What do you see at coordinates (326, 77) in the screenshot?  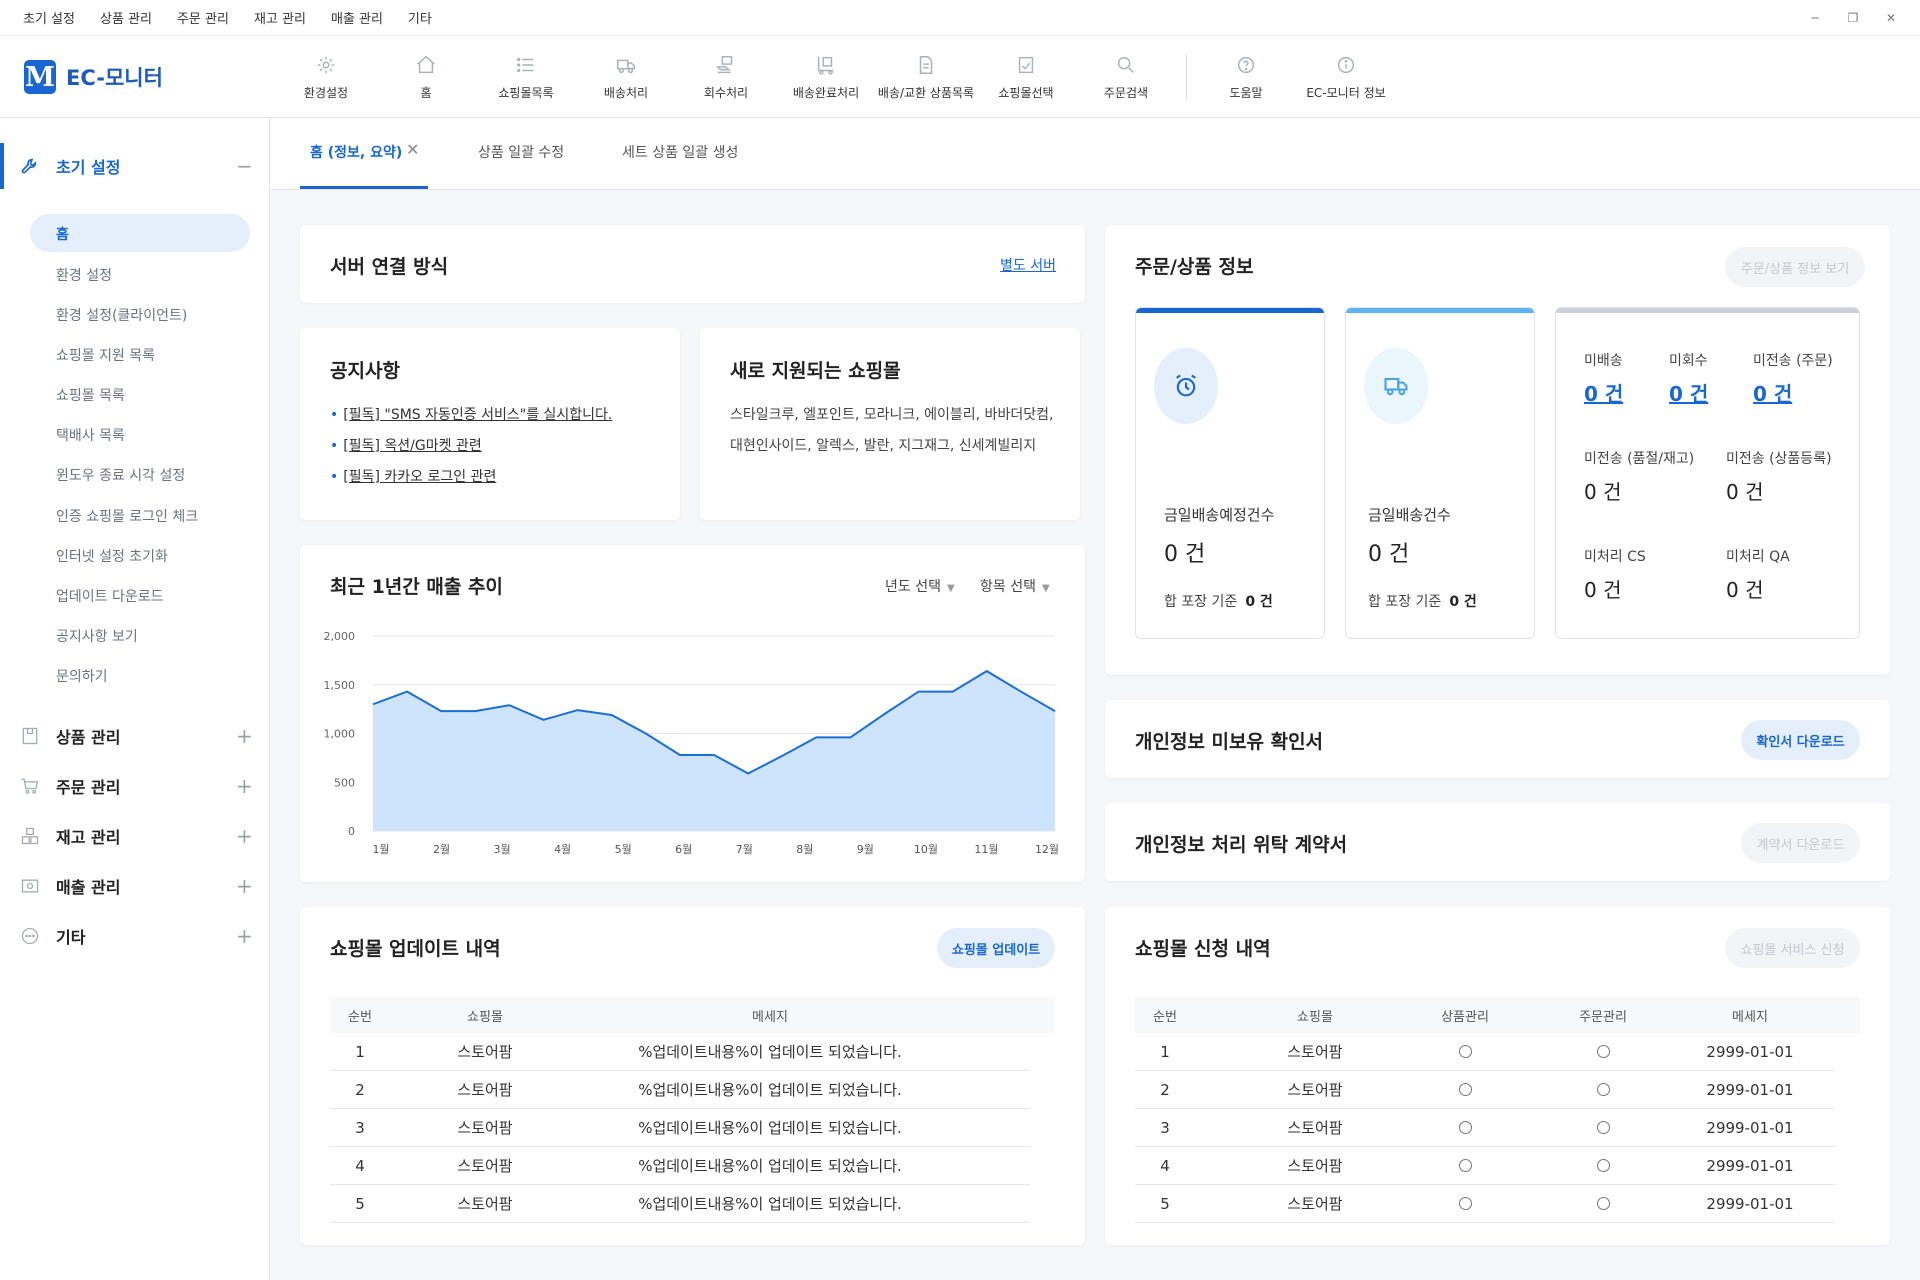 I see `toolbar-settings-button: 환경설정` at bounding box center [326, 77].